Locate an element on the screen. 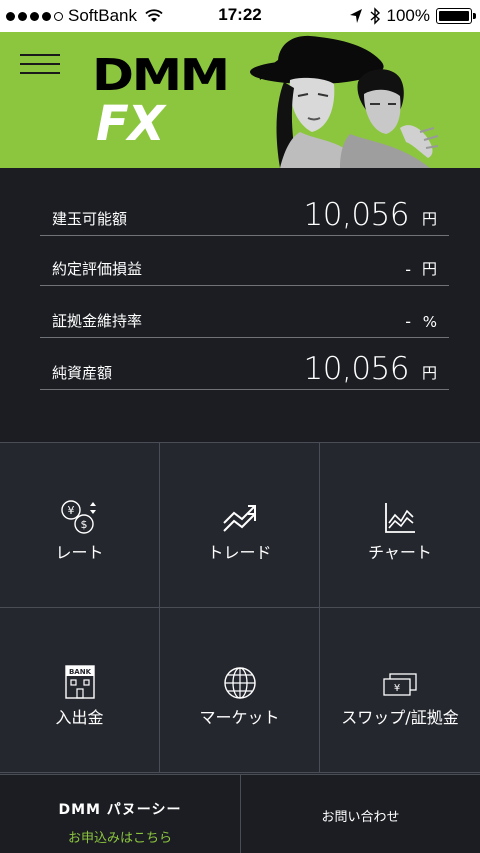 The image size is (480, 853). bank-icon: BANK is located at coordinates (79, 682).